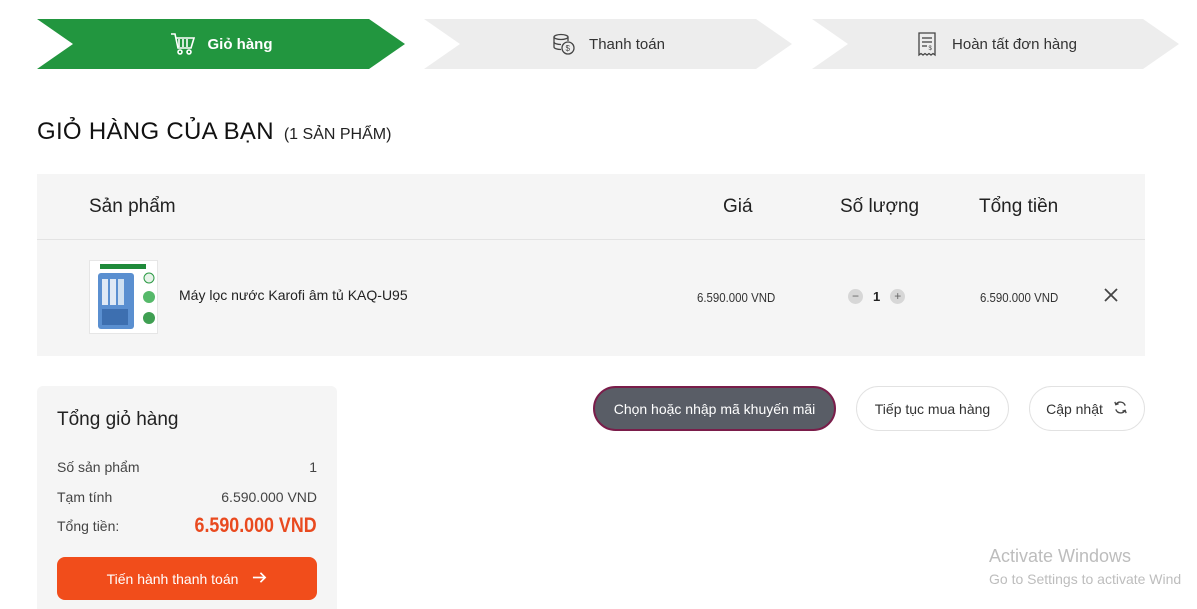 The height and width of the screenshot is (609, 1197). I want to click on step-cart: Giỏ hàng, so click(221, 44).